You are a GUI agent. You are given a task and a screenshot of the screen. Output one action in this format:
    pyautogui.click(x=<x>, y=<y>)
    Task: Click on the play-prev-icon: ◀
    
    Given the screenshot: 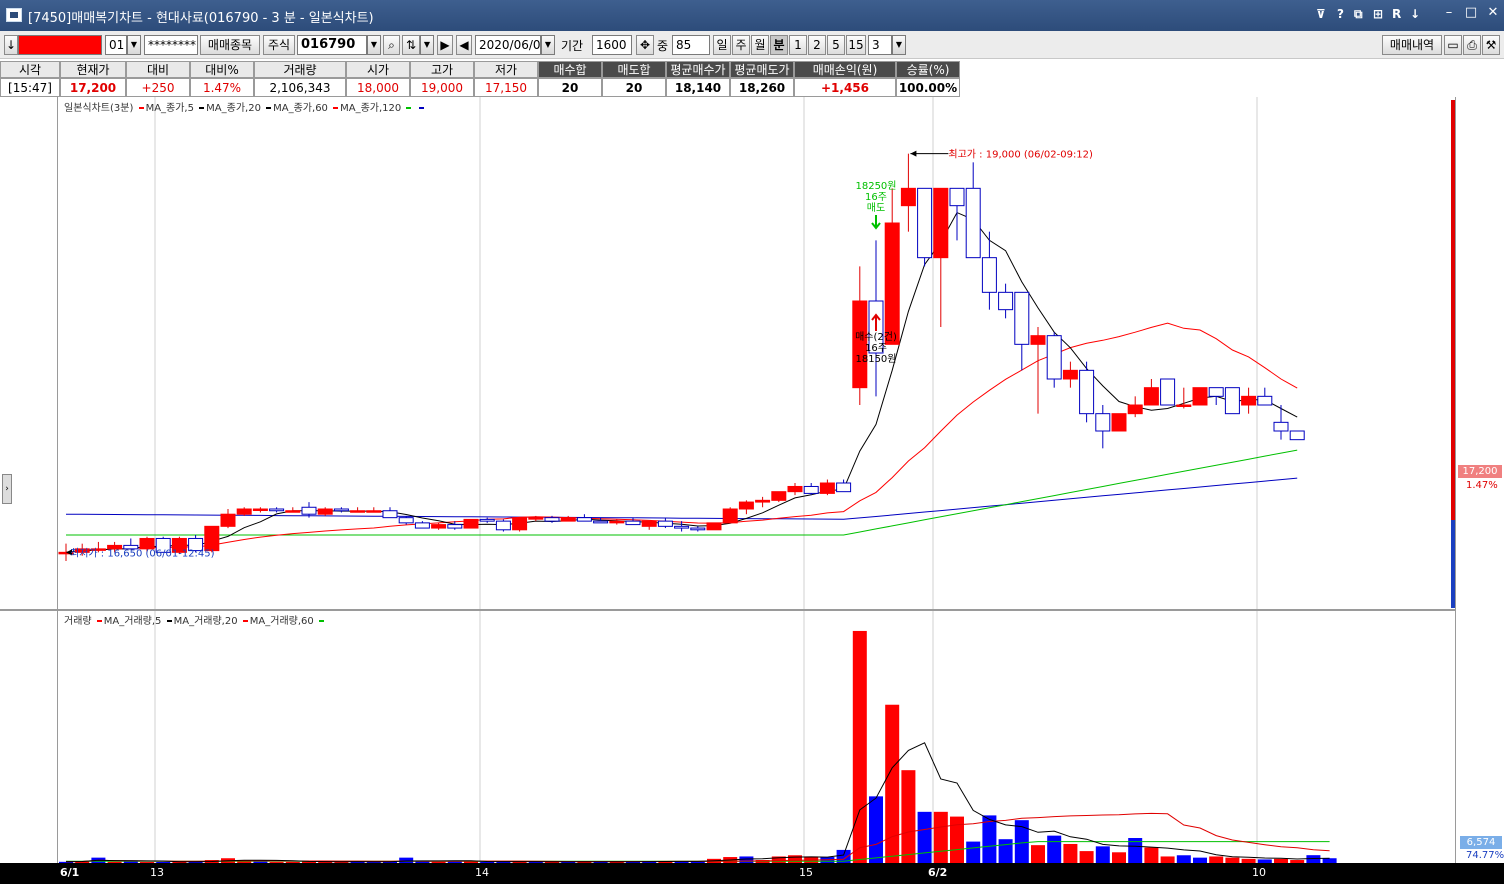 What is the action you would take?
    pyautogui.click(x=464, y=45)
    